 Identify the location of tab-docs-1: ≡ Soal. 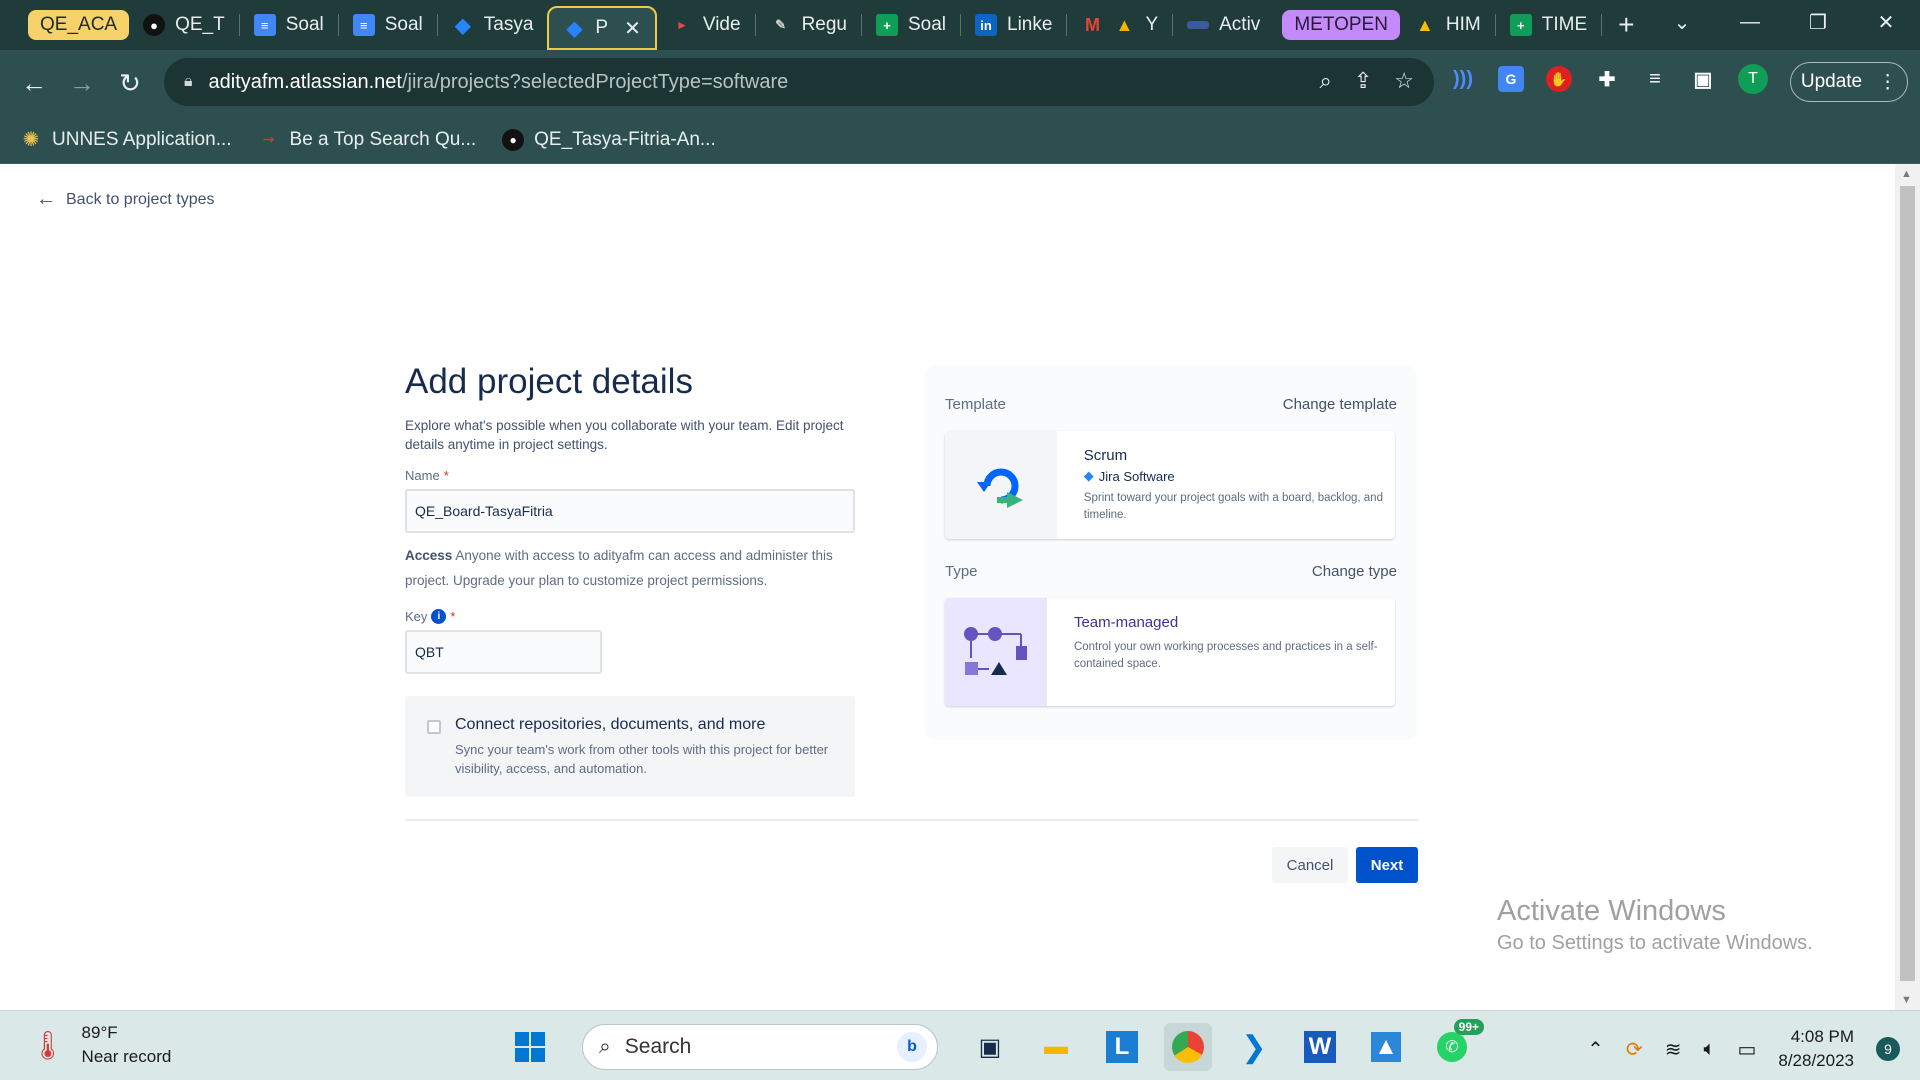
(289, 25).